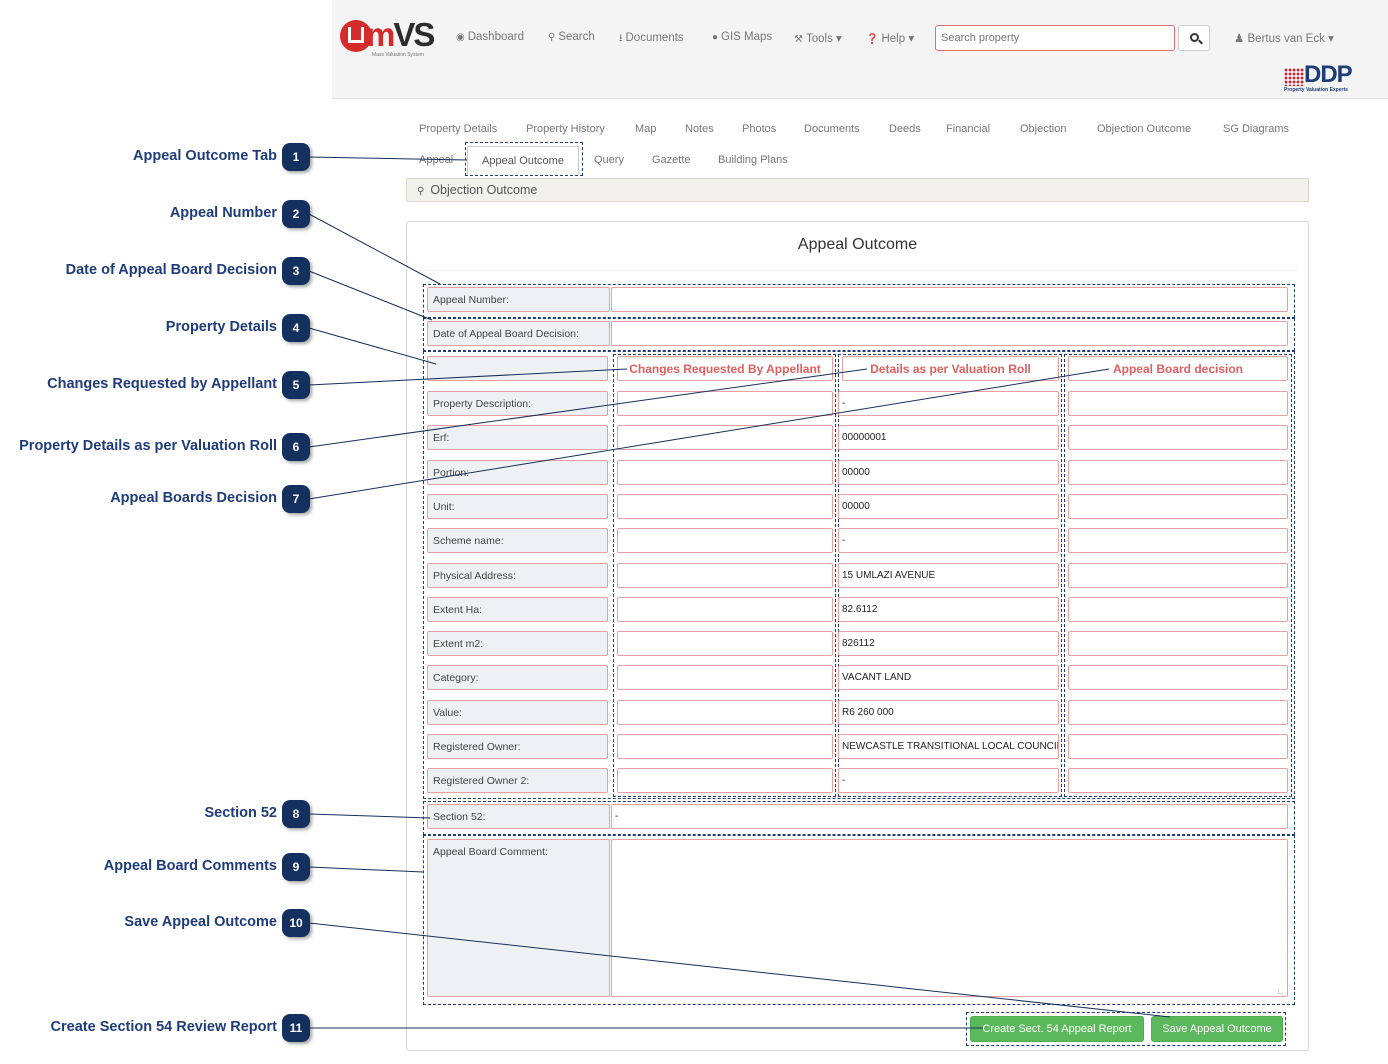  Describe the element at coordinates (1194, 38) in the screenshot. I see `search-button` at that location.